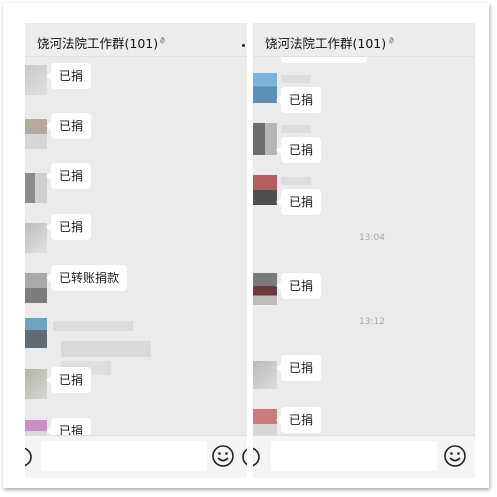  I want to click on timestamp: 13:12, so click(372, 322).